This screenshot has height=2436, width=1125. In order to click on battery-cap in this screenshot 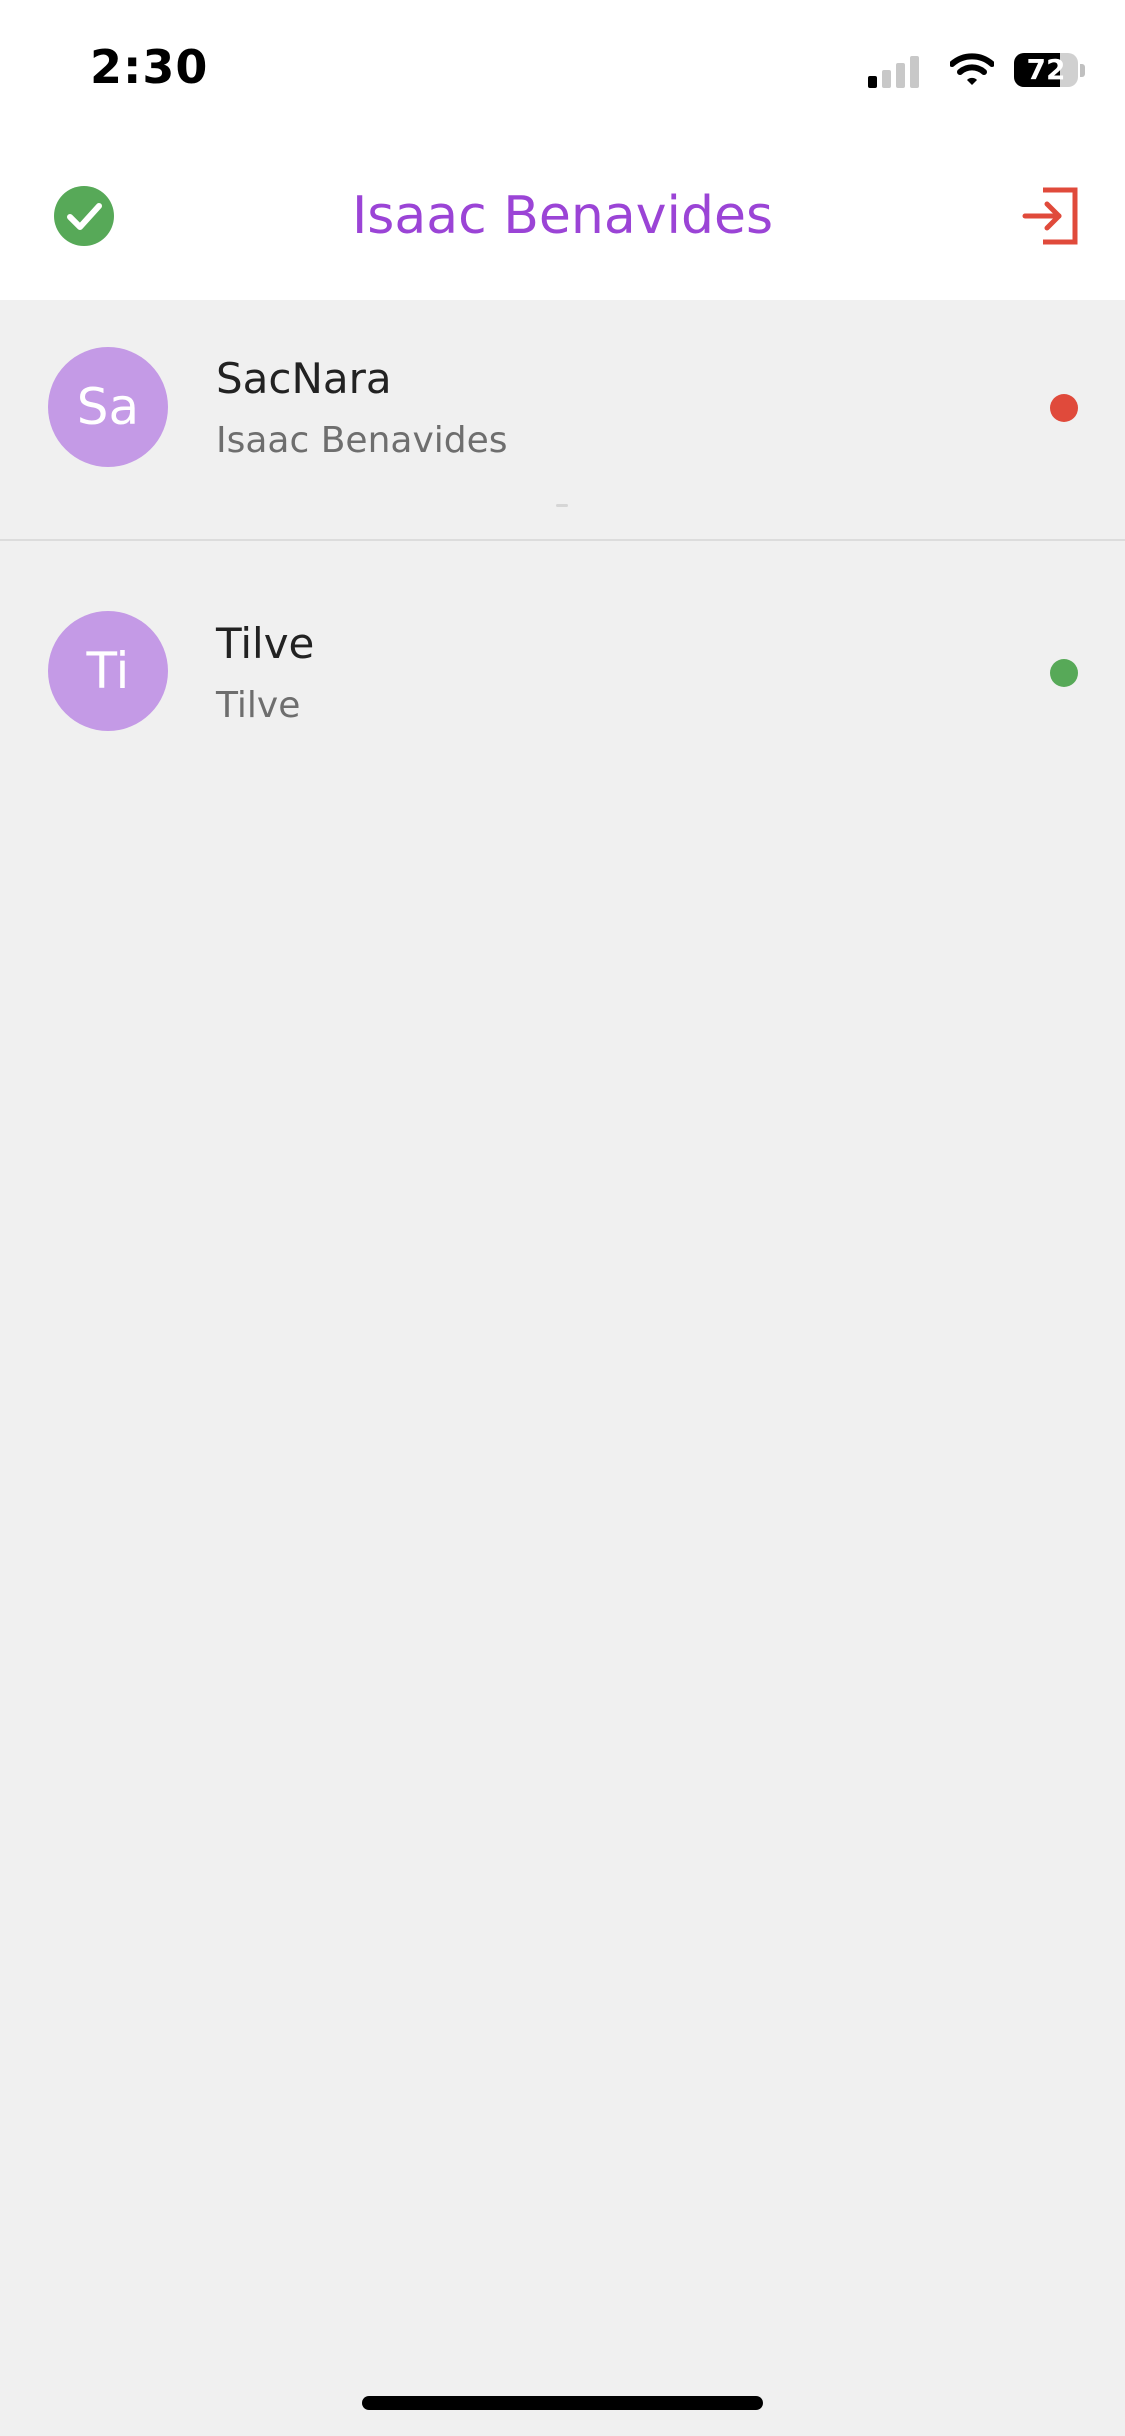, I will do `click(1082, 70)`.